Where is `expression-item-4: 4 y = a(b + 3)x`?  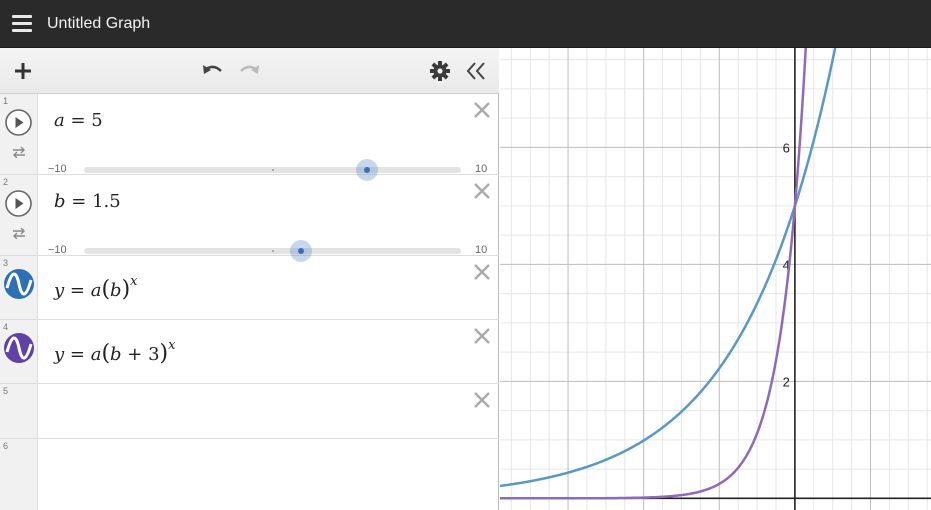
expression-item-4: 4 y = a(b + 3)x is located at coordinates (249, 352).